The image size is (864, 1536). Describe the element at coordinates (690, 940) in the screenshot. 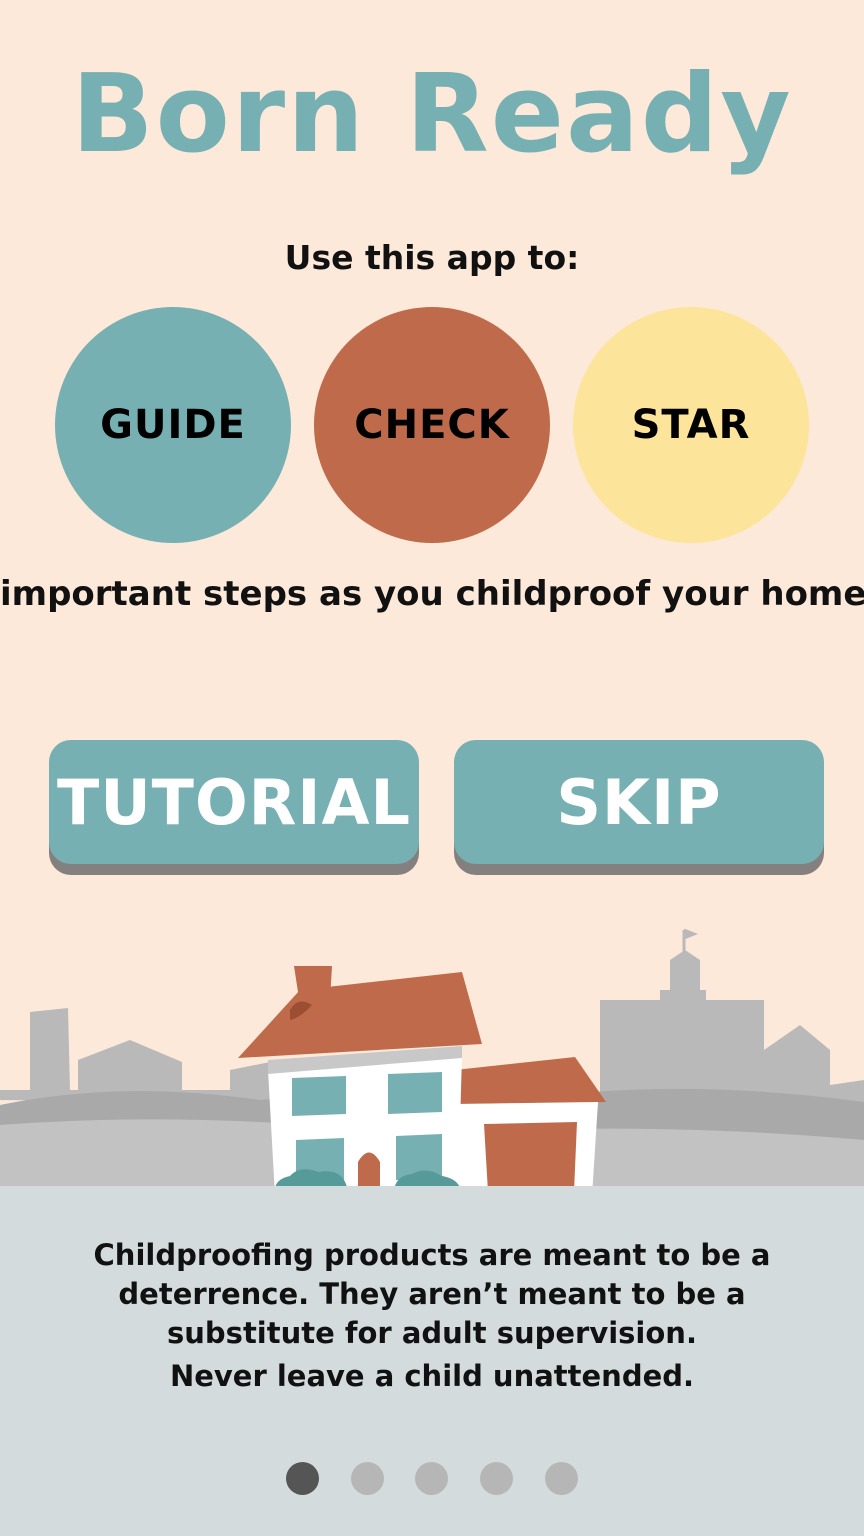

I see `flag` at that location.